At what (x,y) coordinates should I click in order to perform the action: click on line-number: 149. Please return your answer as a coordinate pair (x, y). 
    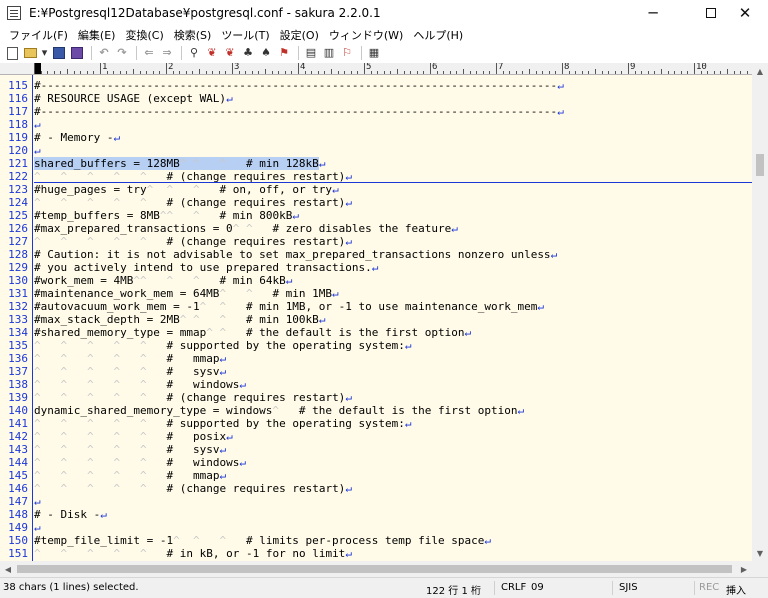
    Looking at the image, I should click on (14, 527).